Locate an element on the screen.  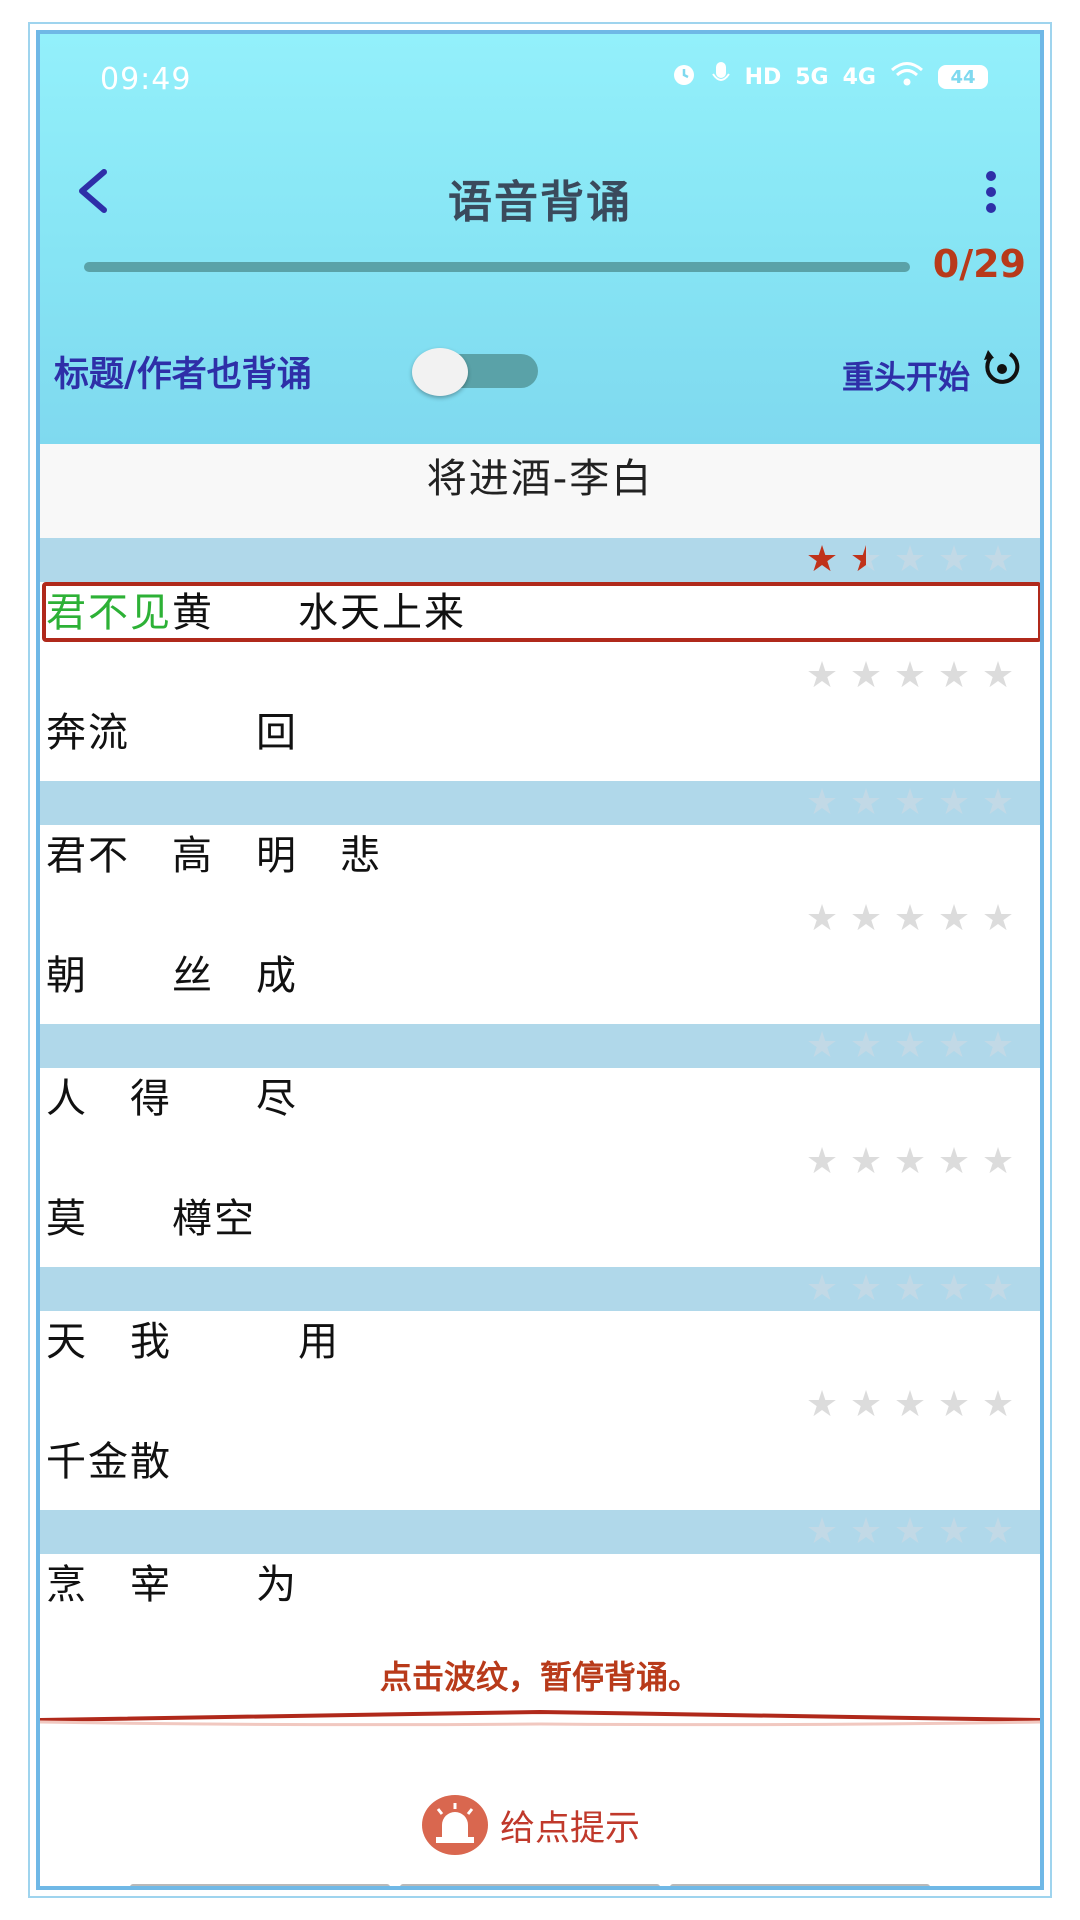
couplet-block: ★ ★ ★ ★ ★ 天 我 用 ★ ★ ★ ★ ★ 千金散 is located at coordinates (540, 1388).